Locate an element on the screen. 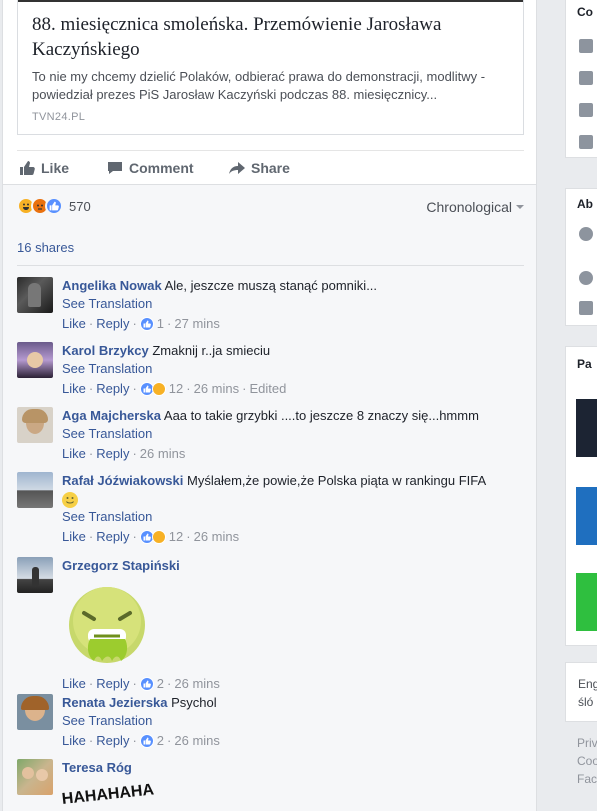  comment-author: Teresa Róg is located at coordinates (97, 767).